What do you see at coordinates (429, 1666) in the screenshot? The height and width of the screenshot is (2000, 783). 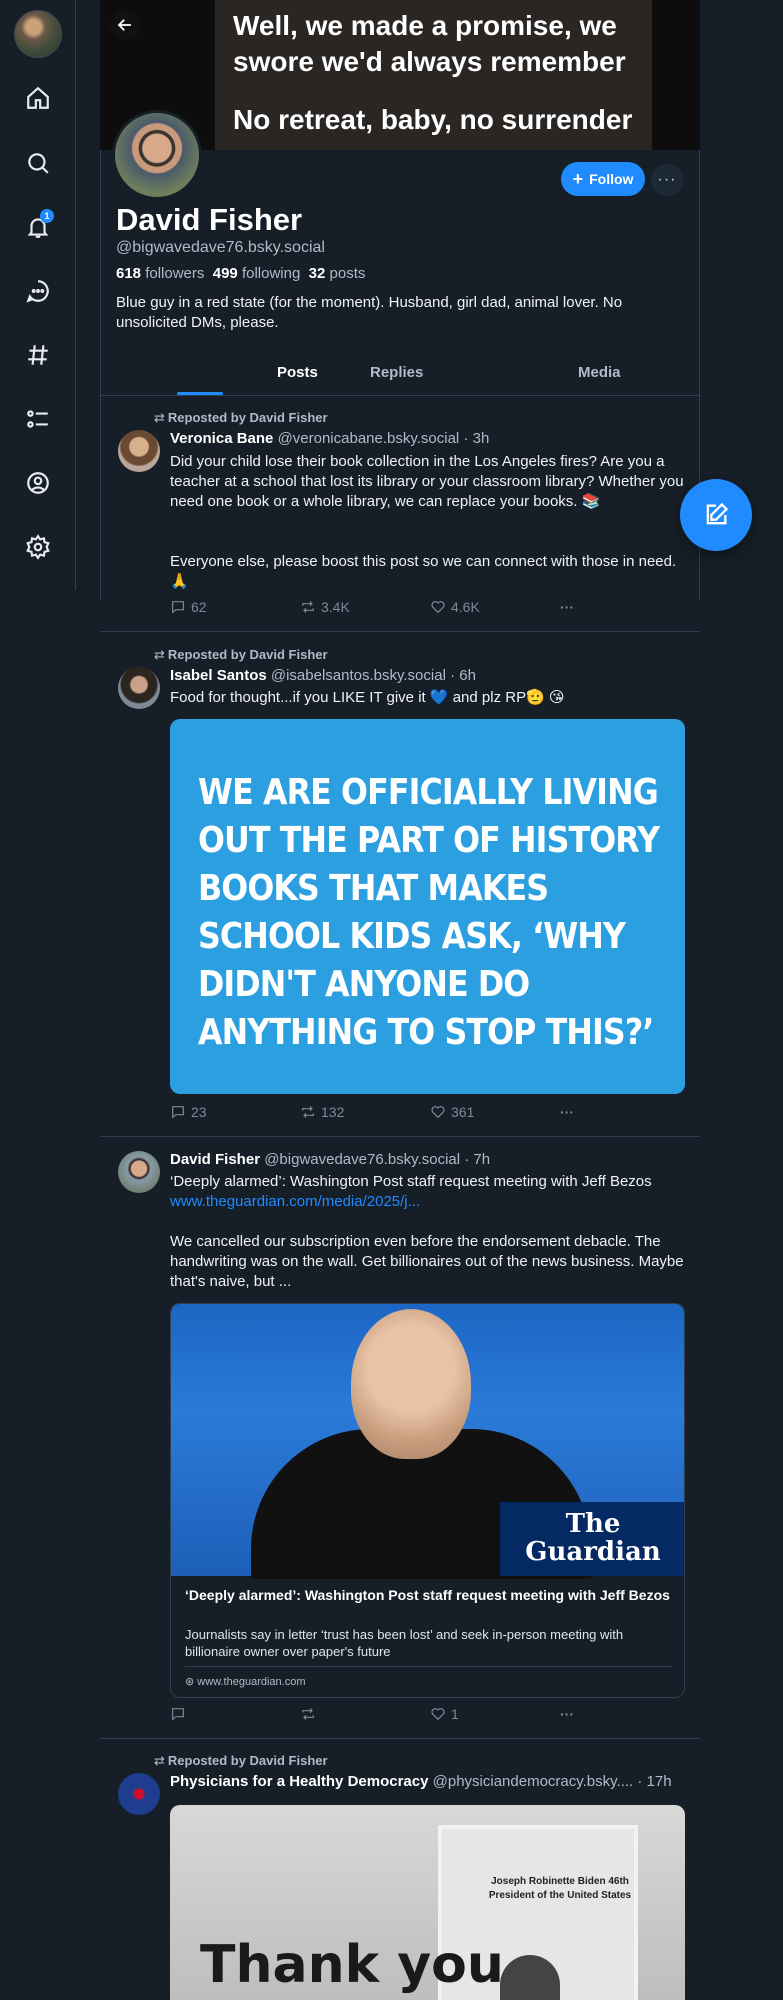 I see `link-card-divider` at bounding box center [429, 1666].